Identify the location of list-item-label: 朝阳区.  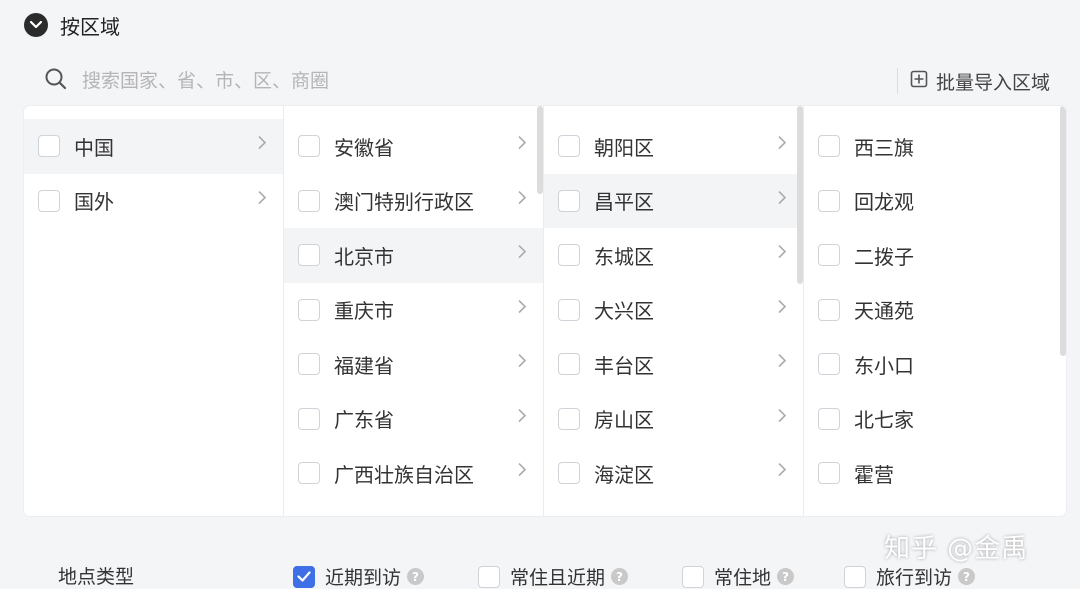
(624, 147).